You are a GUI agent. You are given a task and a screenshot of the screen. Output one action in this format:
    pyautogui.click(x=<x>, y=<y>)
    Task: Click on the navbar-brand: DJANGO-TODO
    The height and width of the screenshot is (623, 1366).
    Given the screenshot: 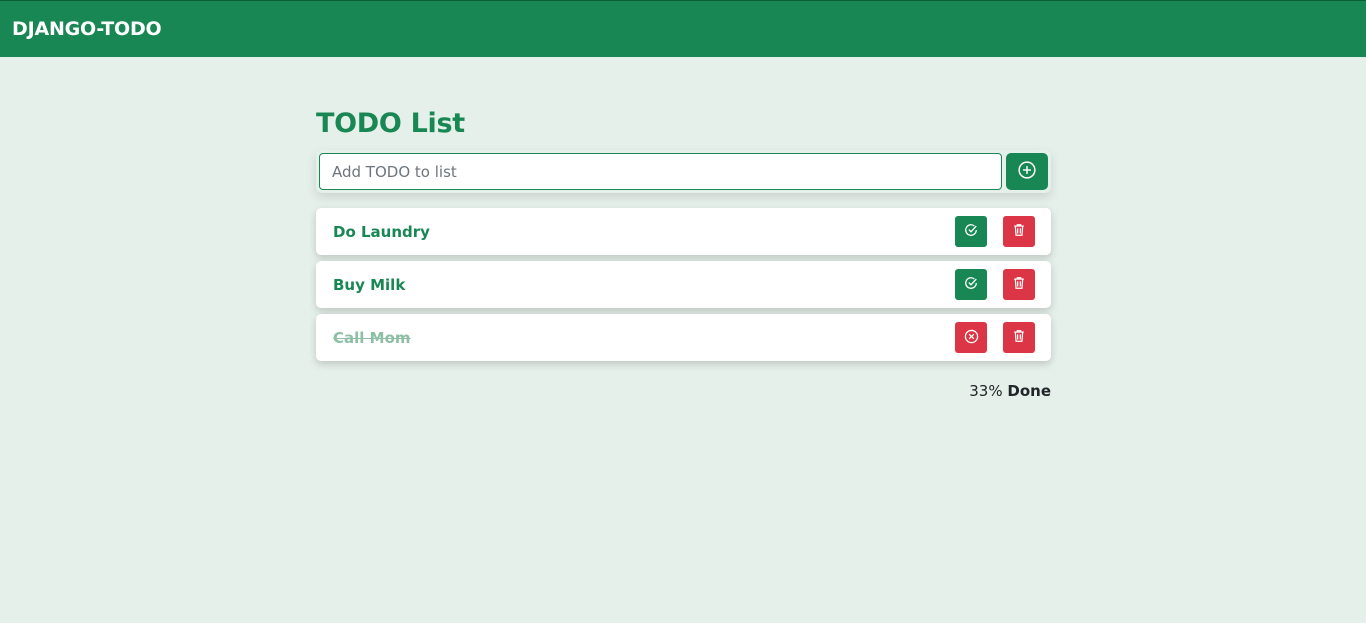 What is the action you would take?
    pyautogui.click(x=87, y=29)
    